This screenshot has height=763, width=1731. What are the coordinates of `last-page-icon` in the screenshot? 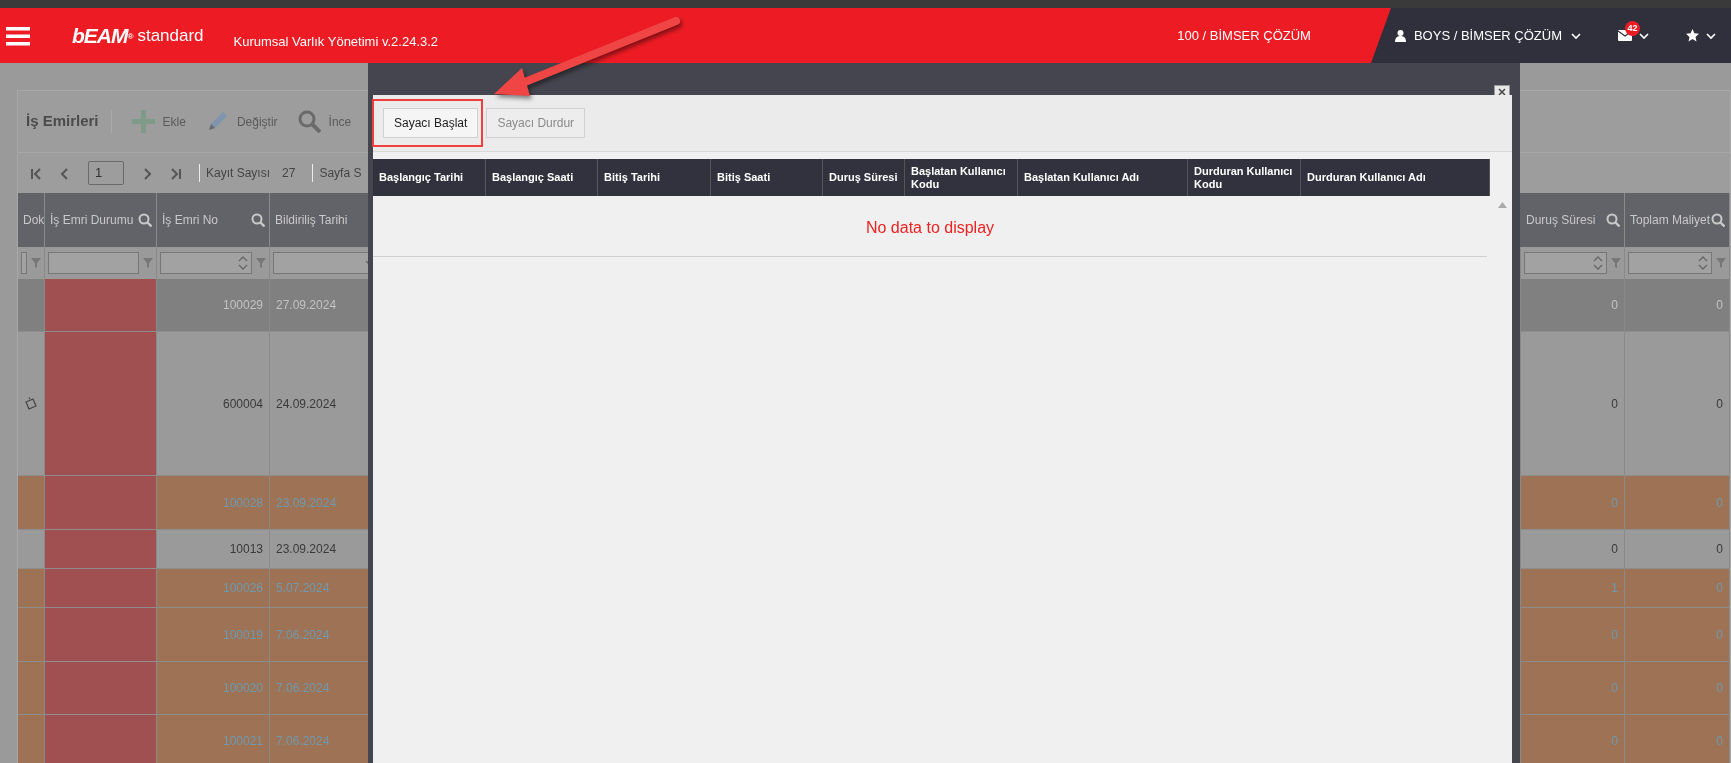 It's located at (176, 173).